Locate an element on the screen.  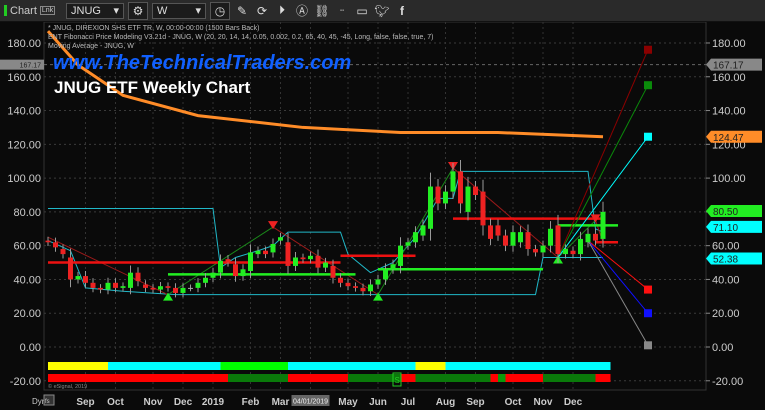
y-tick-label-left: 60.00 is located at coordinates (27, 247).